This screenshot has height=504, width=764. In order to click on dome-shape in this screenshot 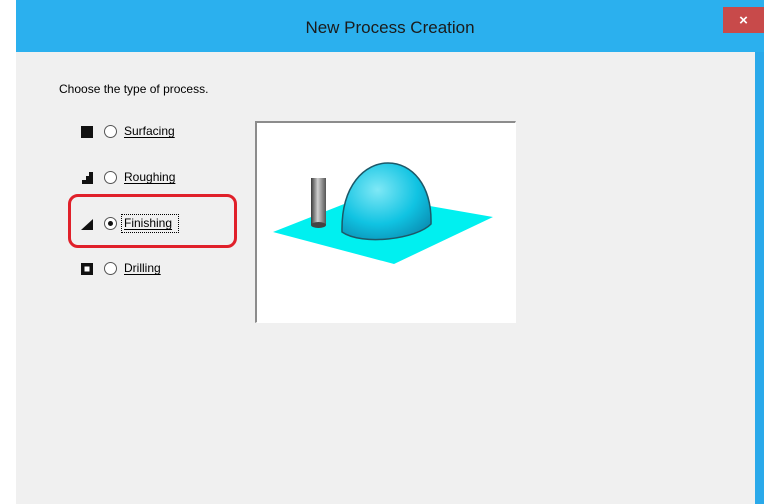, I will do `click(386, 201)`.